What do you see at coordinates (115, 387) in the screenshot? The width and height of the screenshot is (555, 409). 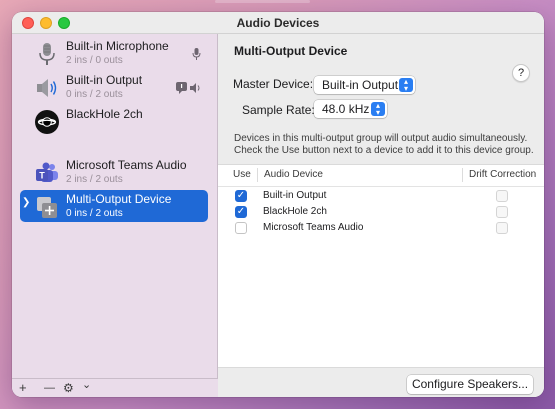 I see `sidebar-footer: + — ⚙ ⌄` at bounding box center [115, 387].